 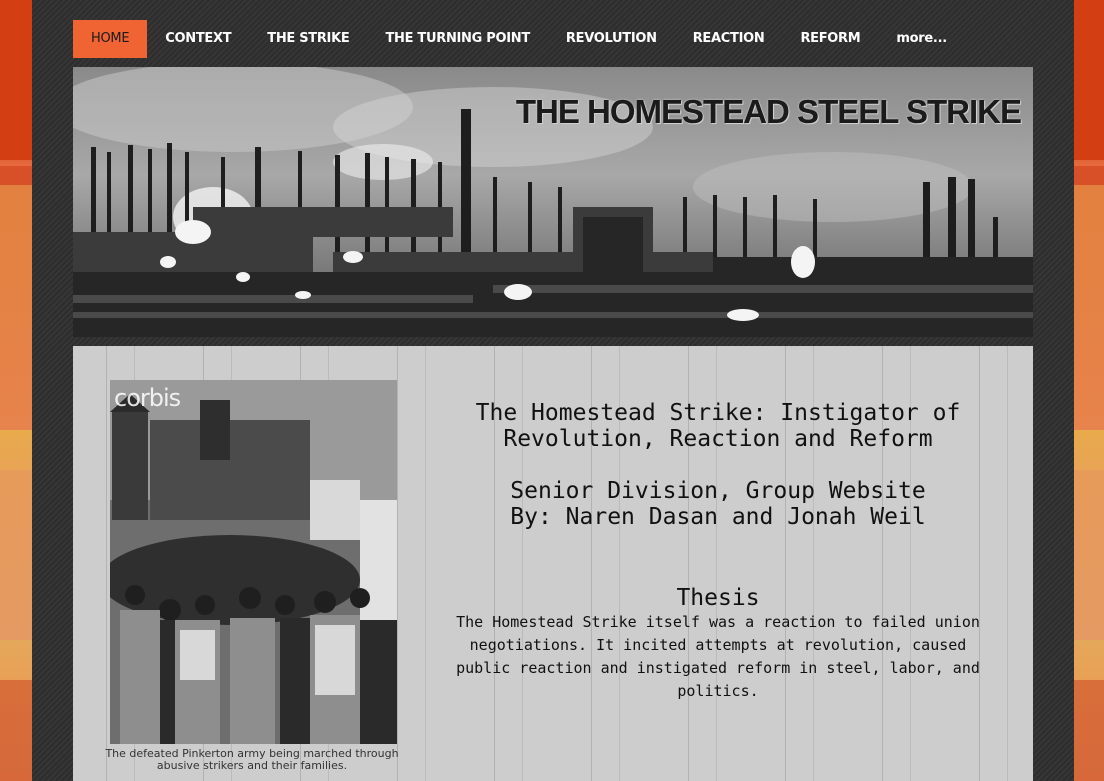 What do you see at coordinates (457, 39) in the screenshot?
I see `nav-the-turning-point: THE TURNING POINT` at bounding box center [457, 39].